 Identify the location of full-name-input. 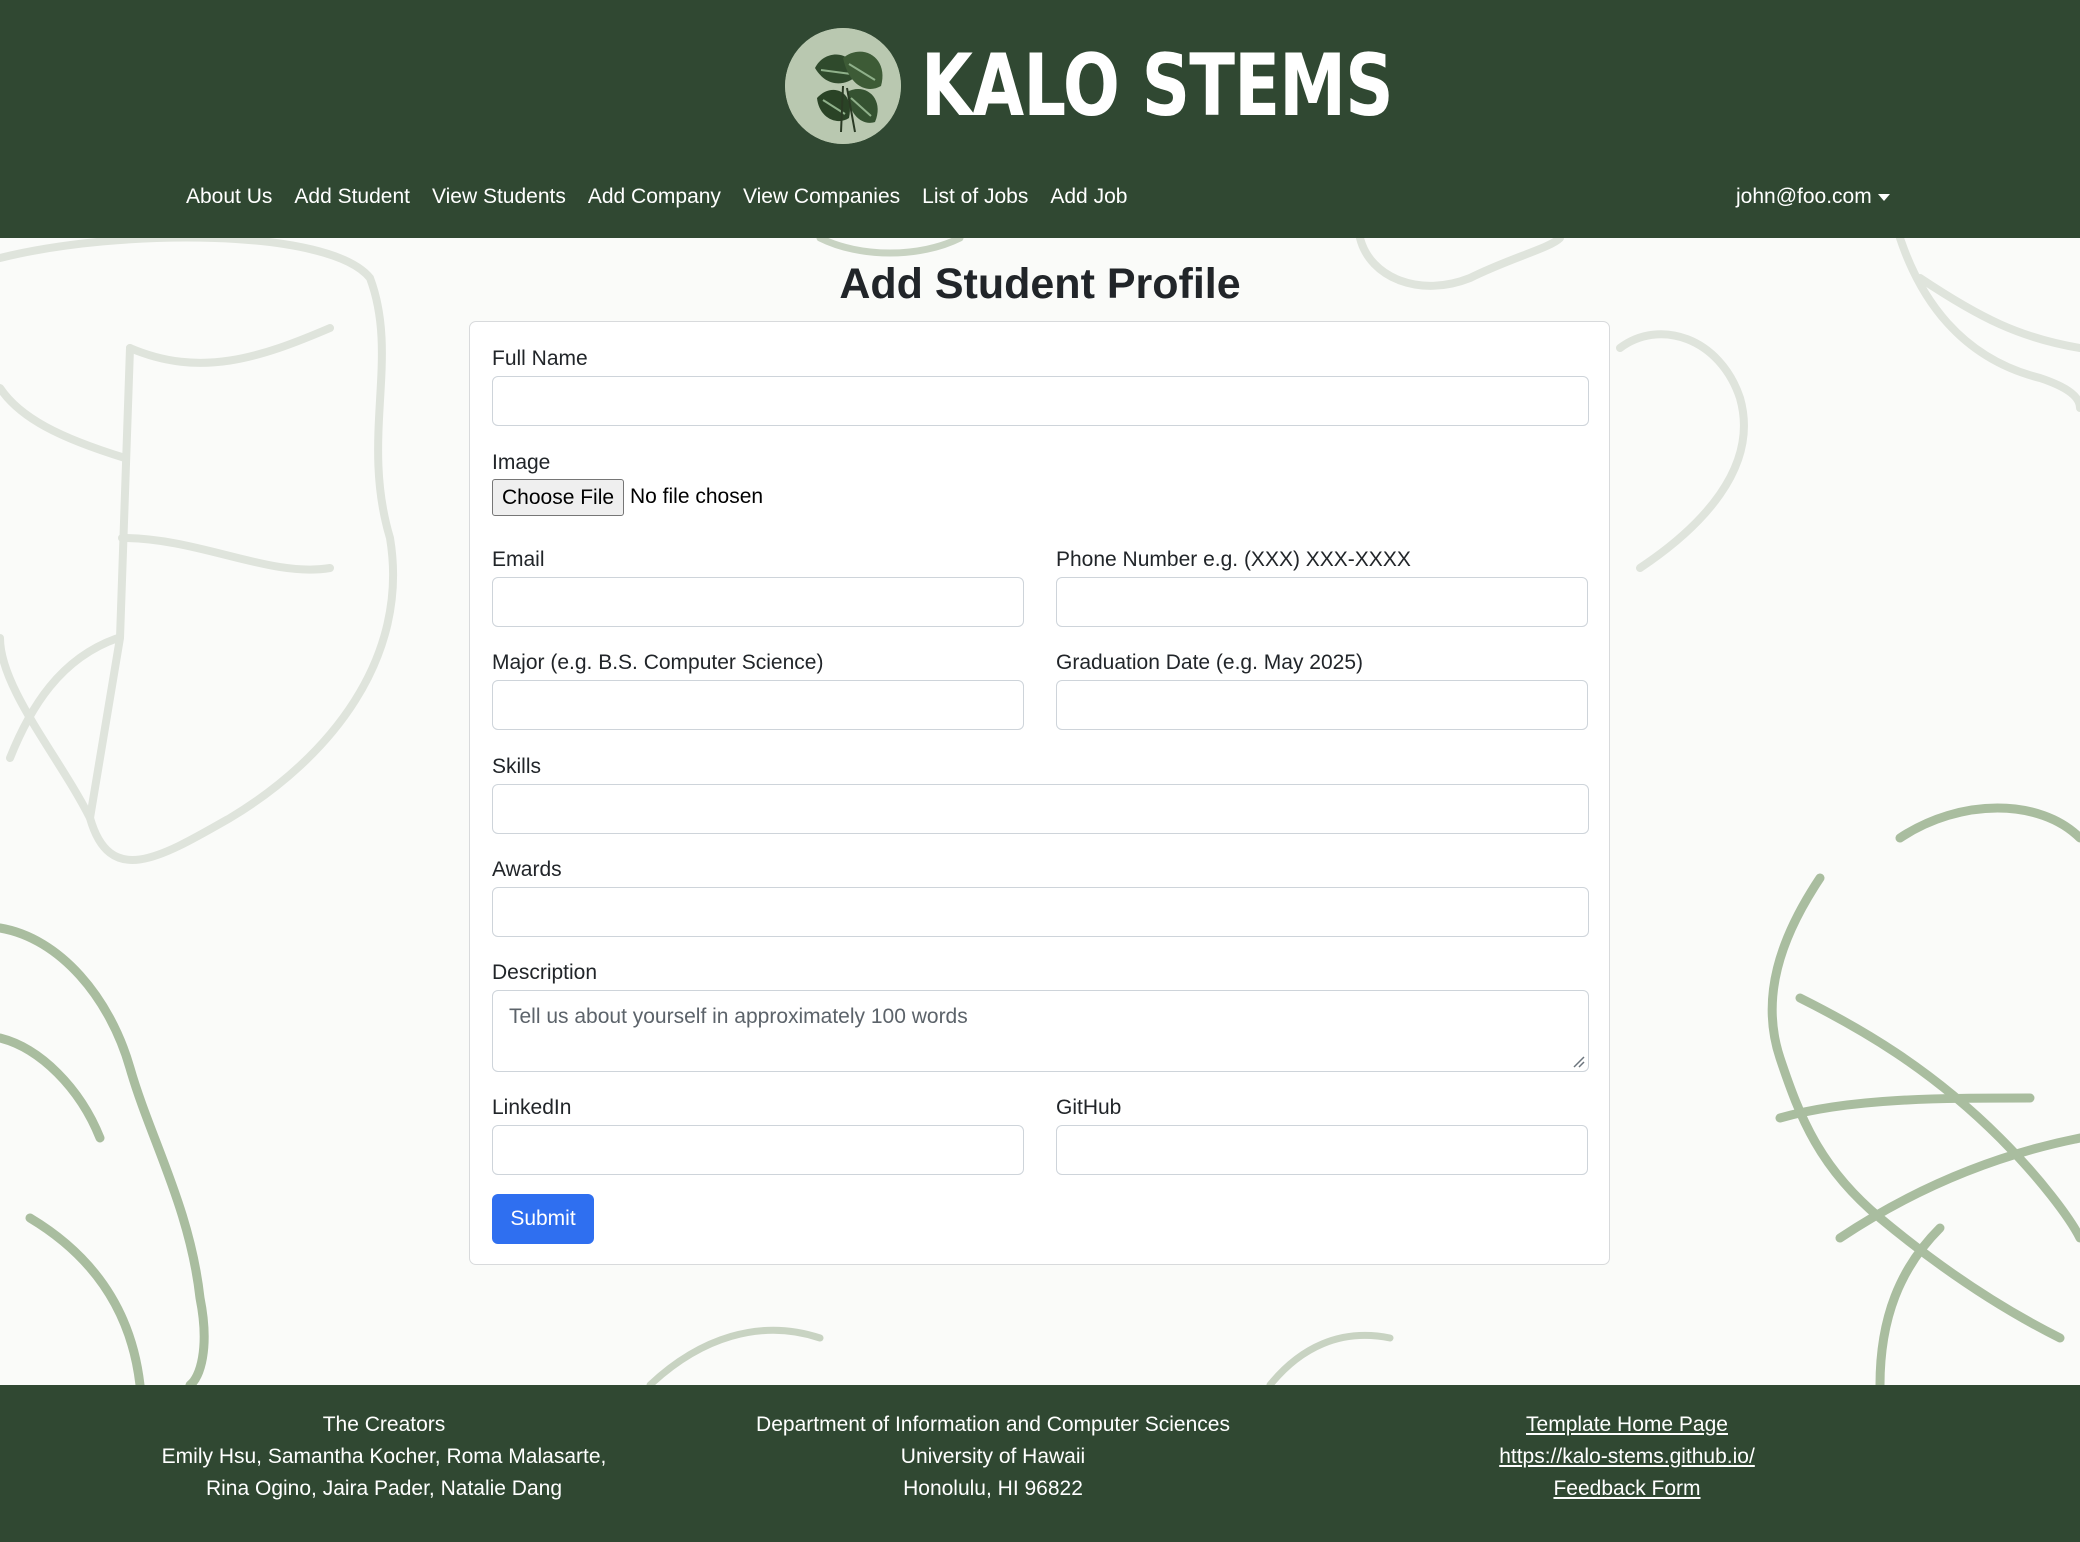
(1040, 401).